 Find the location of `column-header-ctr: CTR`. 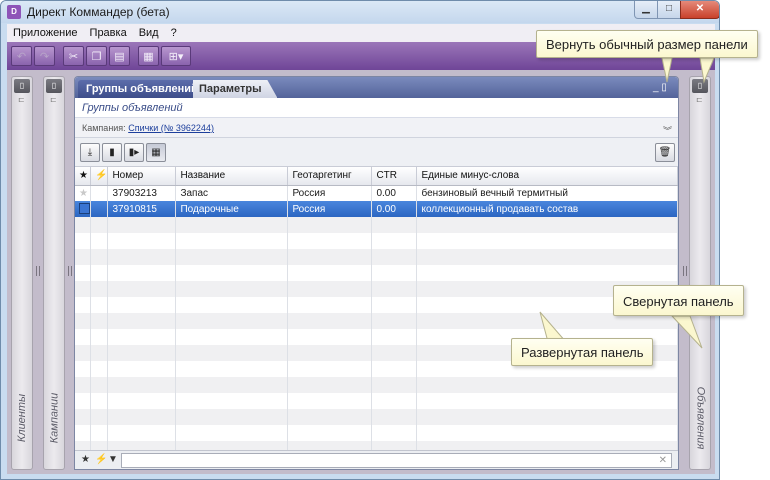

column-header-ctr: CTR is located at coordinates (394, 176).